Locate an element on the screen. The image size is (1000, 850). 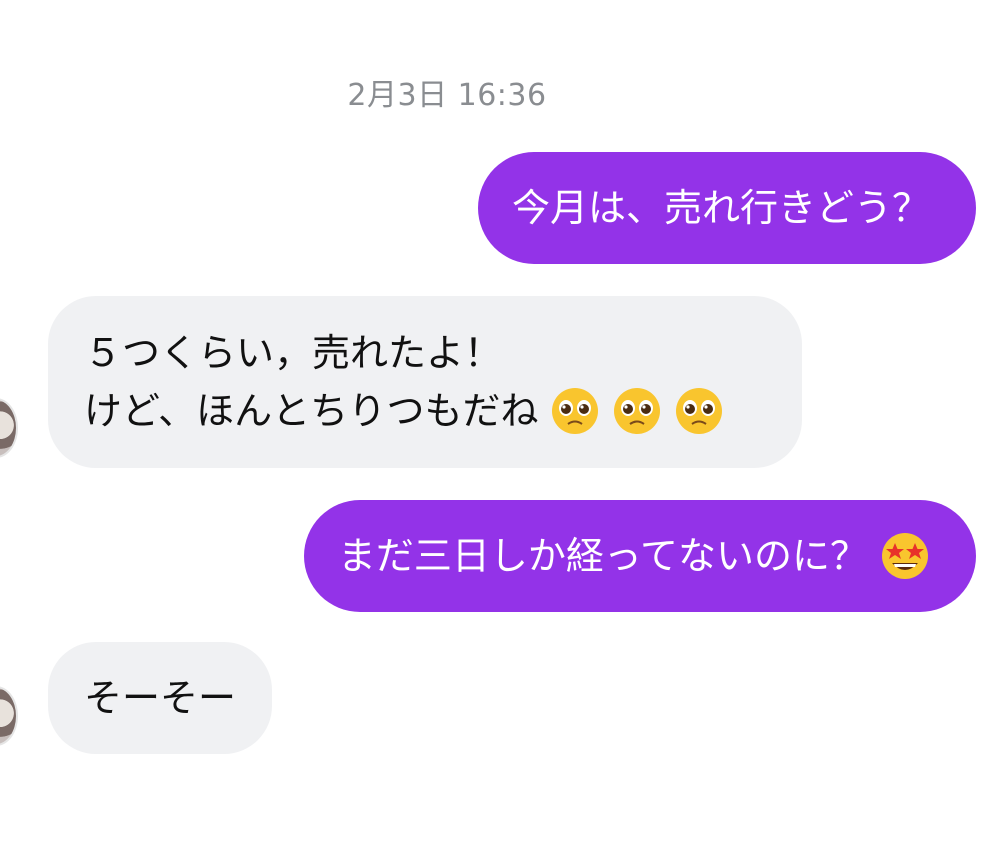
incoming-message-bubble: そーそー is located at coordinates (160, 698).